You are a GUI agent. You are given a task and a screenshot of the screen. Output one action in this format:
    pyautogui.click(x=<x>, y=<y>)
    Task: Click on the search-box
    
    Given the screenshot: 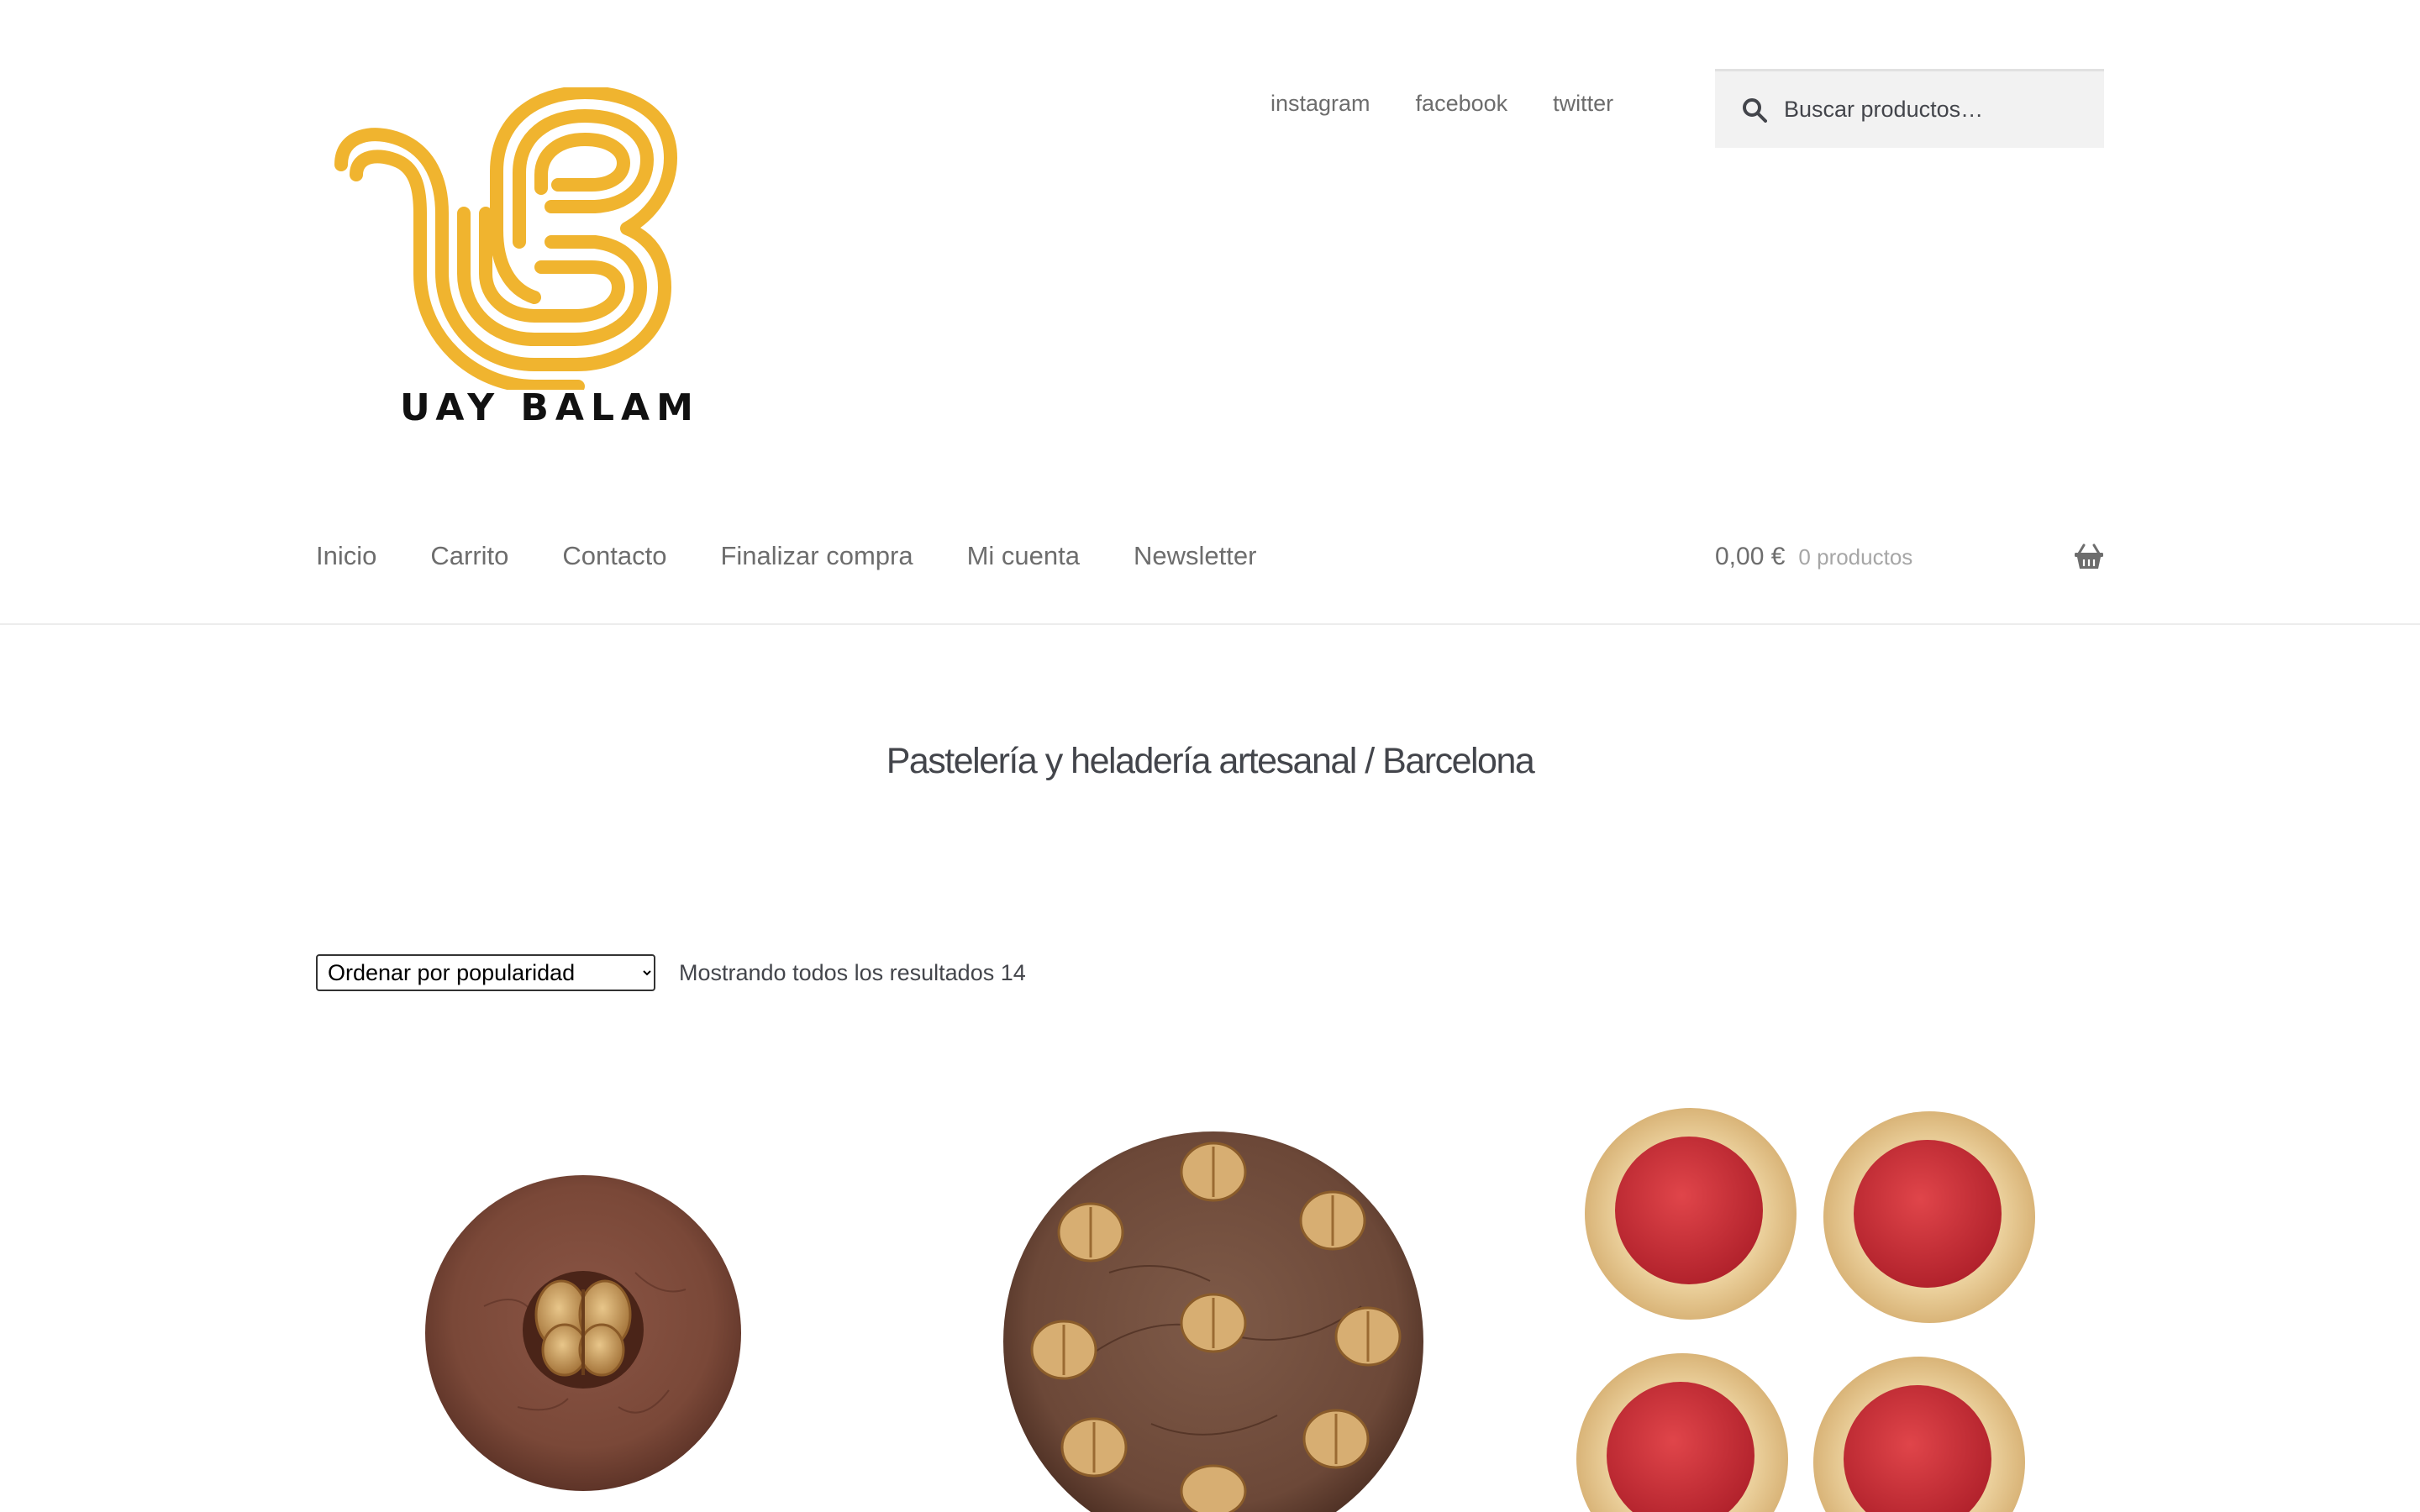 What is the action you would take?
    pyautogui.click(x=1910, y=108)
    